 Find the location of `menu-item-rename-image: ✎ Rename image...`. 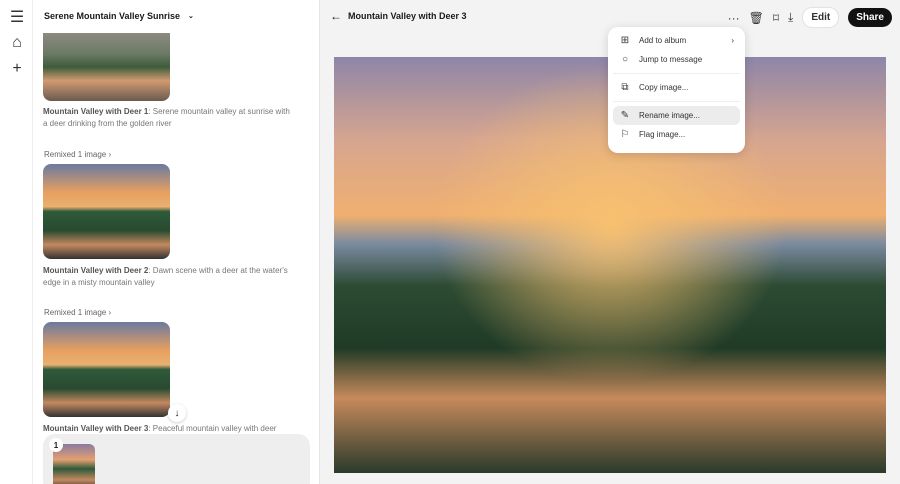

menu-item-rename-image: ✎ Rename image... is located at coordinates (676, 115).